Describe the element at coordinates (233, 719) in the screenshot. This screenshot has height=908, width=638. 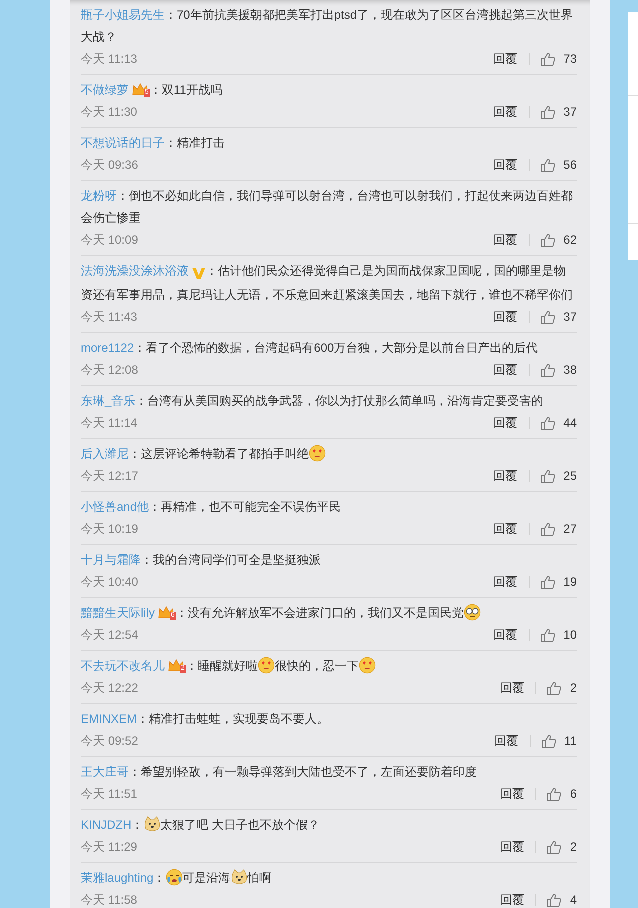
I see `comment-text: ：精准打击蛙蛙，实现要岛不要人。` at that location.